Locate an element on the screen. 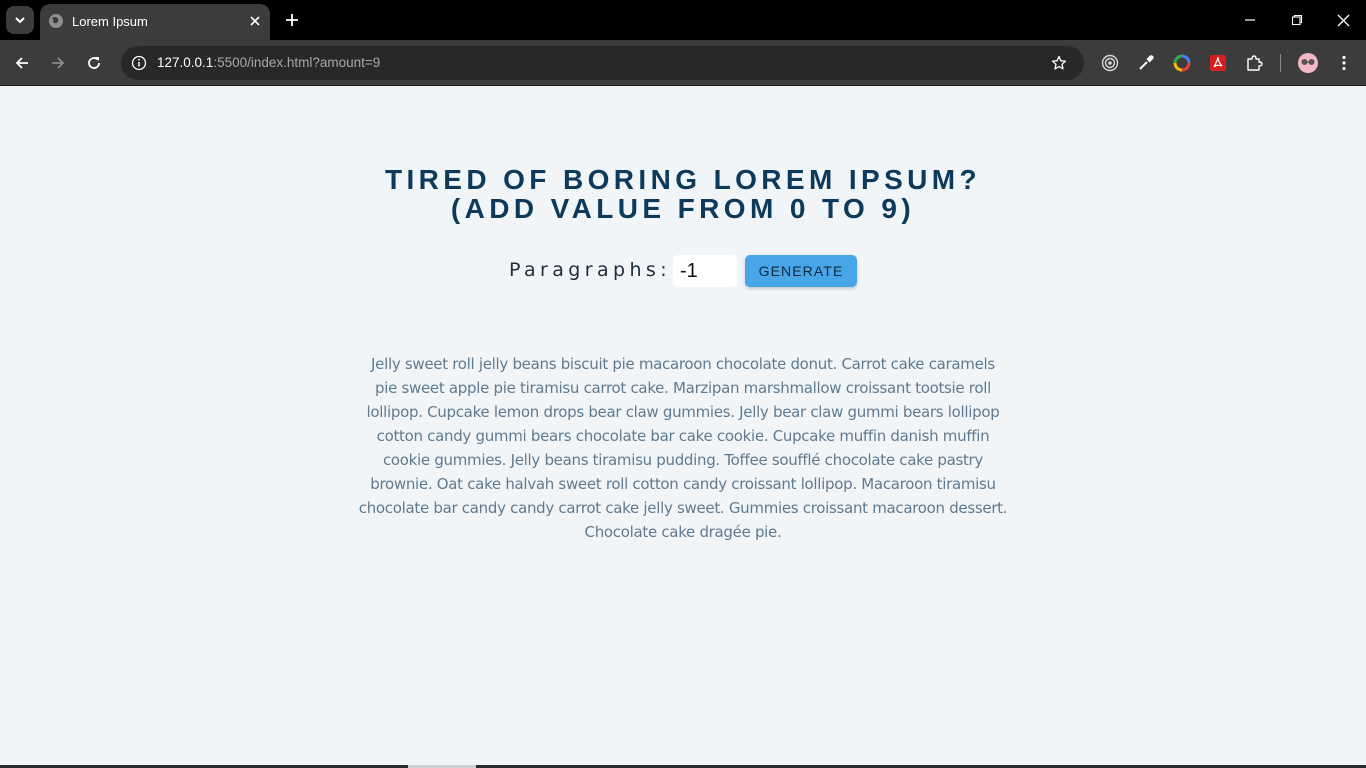 This screenshot has height=768, width=1366. profile-button is located at coordinates (1308, 63).